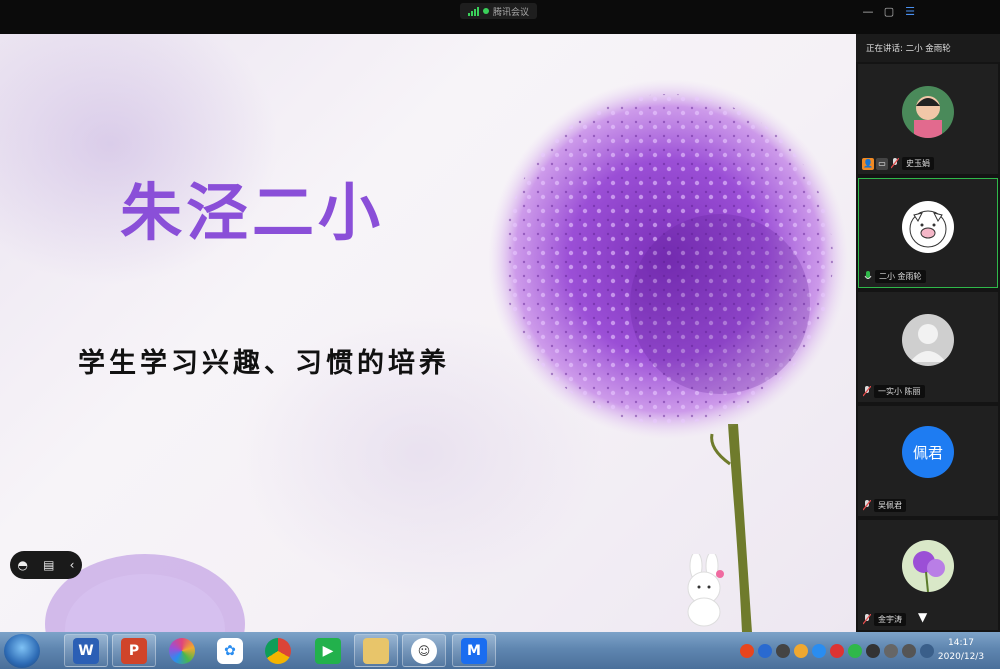  I want to click on top-bar: 腾讯会议 — ▢ ☰, so click(500, 17).